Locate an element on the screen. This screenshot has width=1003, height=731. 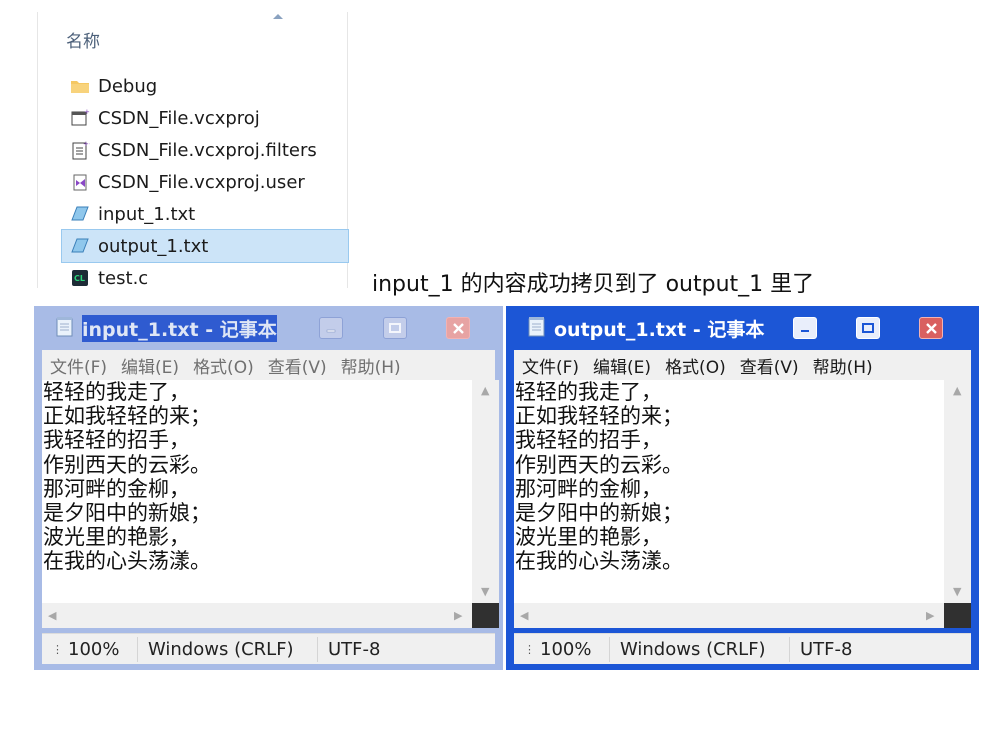
file-name: output_1.txt is located at coordinates (153, 246).